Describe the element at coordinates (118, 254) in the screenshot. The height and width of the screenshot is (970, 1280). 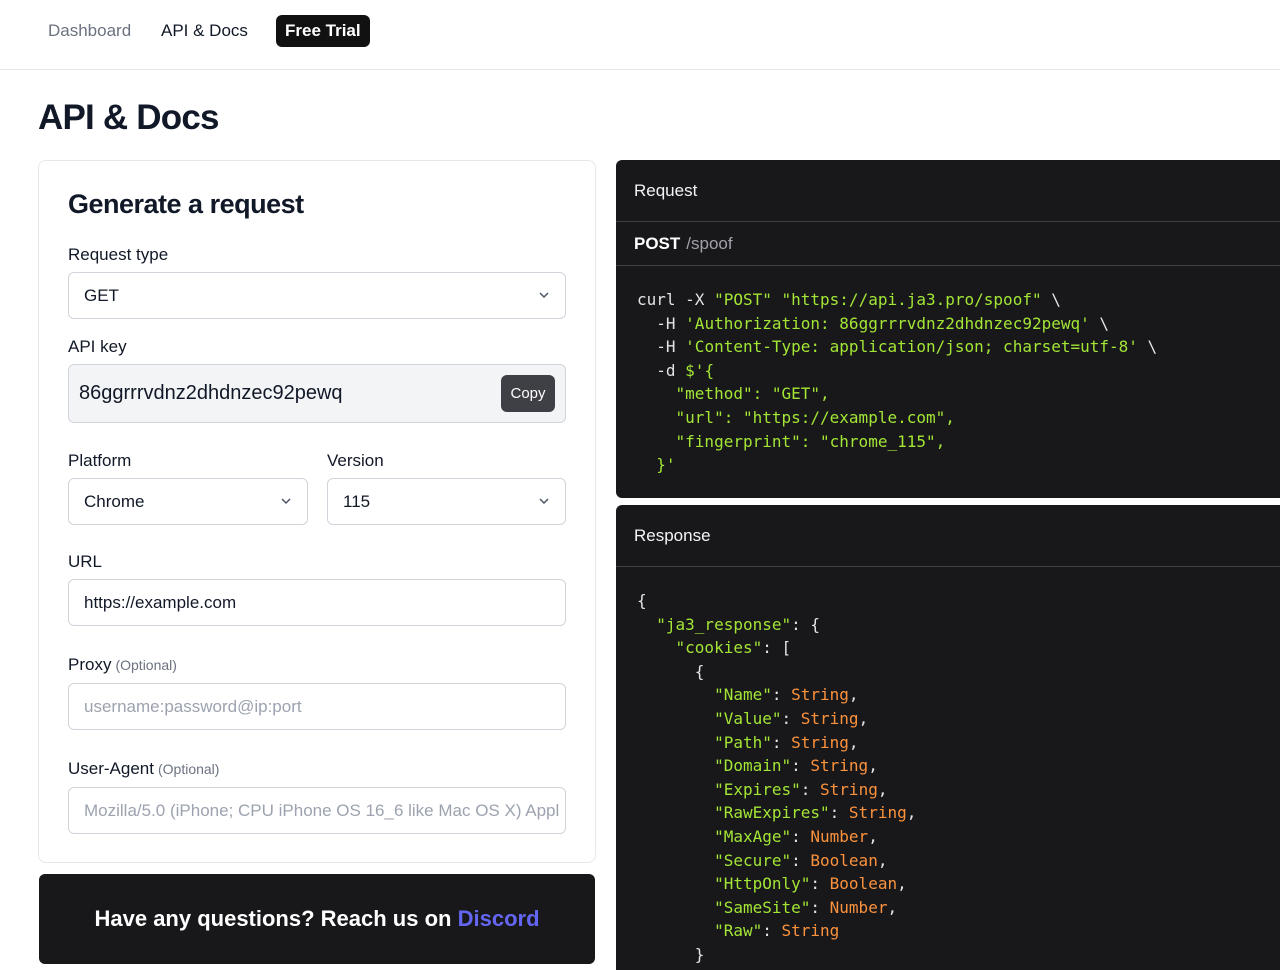
I see `request-type-label: Request type` at that location.